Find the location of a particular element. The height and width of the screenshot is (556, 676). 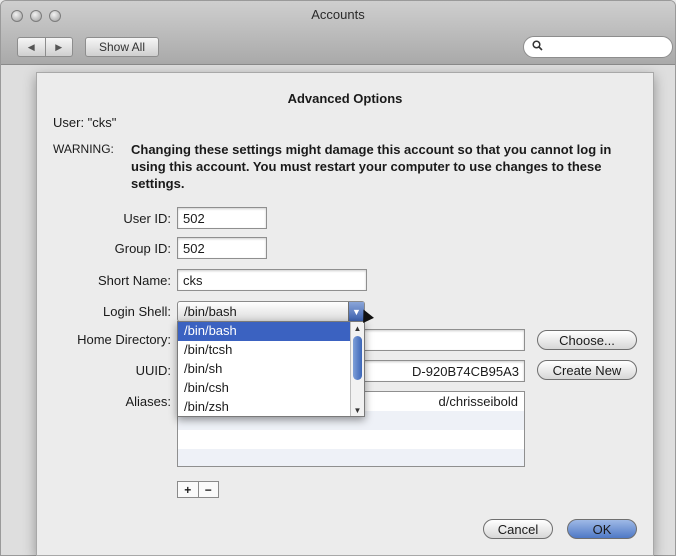

user-id-label: User ID: is located at coordinates (147, 218).